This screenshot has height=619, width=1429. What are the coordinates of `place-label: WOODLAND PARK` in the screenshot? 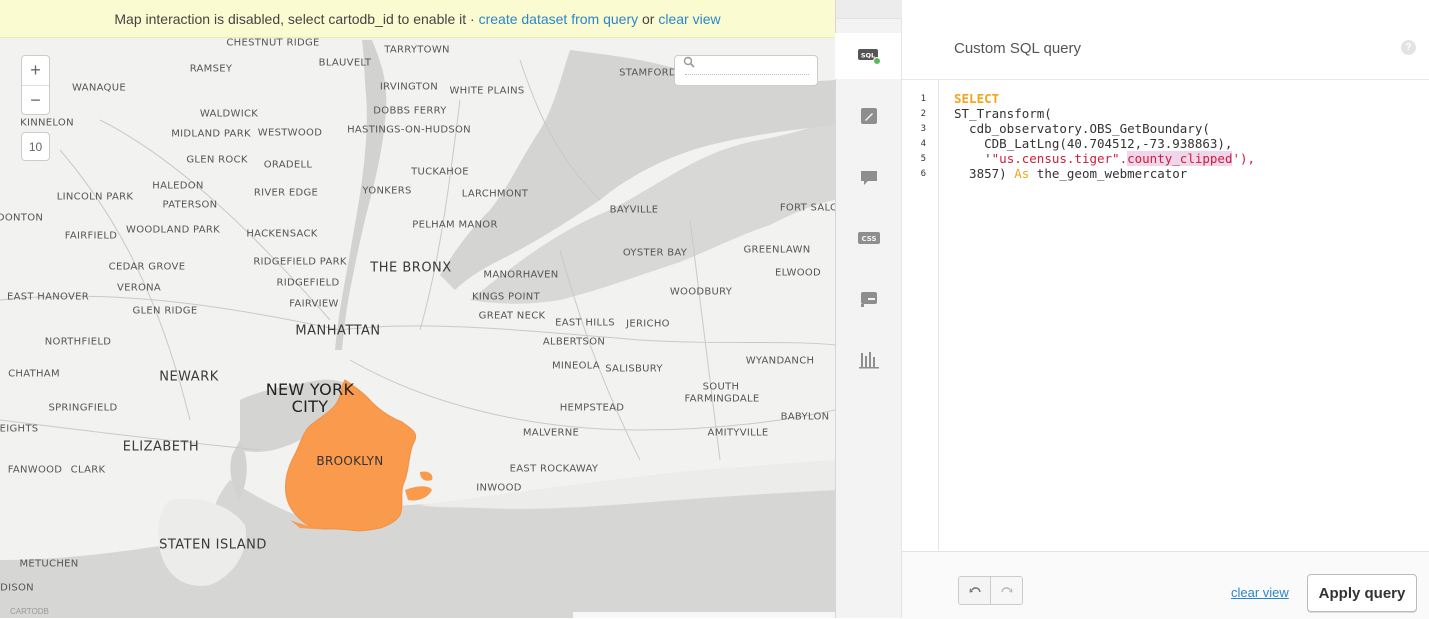 It's located at (173, 230).